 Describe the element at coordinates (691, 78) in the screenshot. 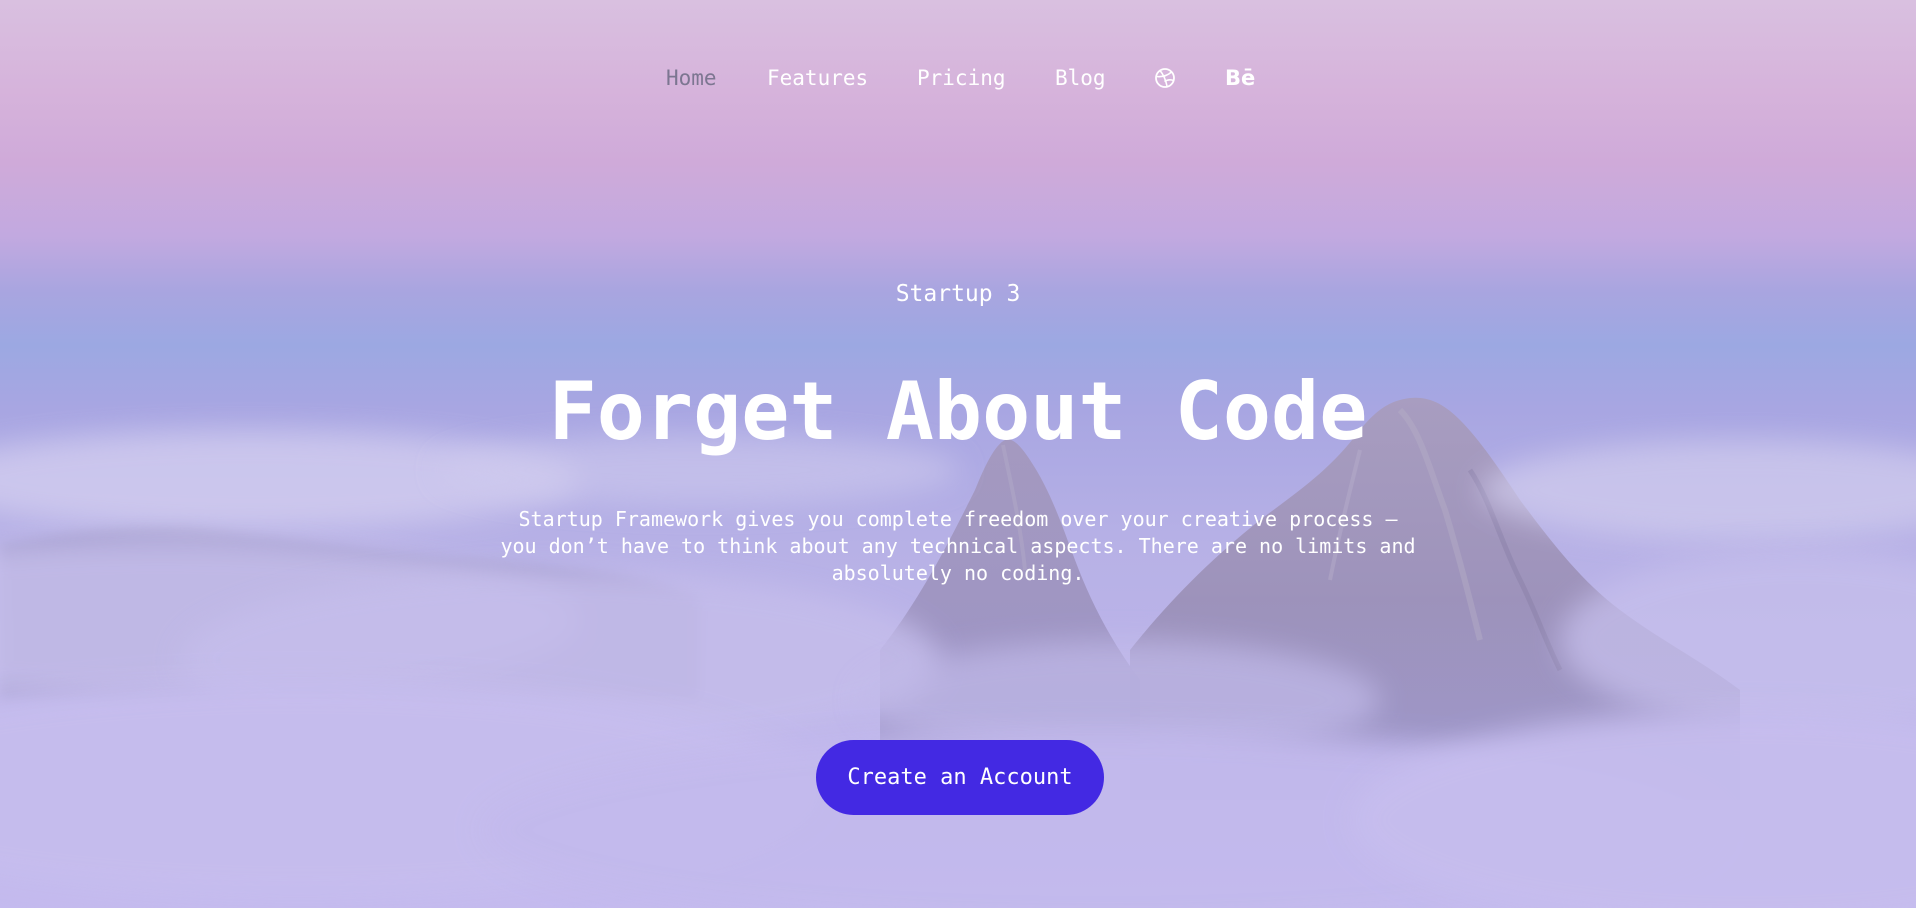

I see `nav-item-home: Home` at that location.